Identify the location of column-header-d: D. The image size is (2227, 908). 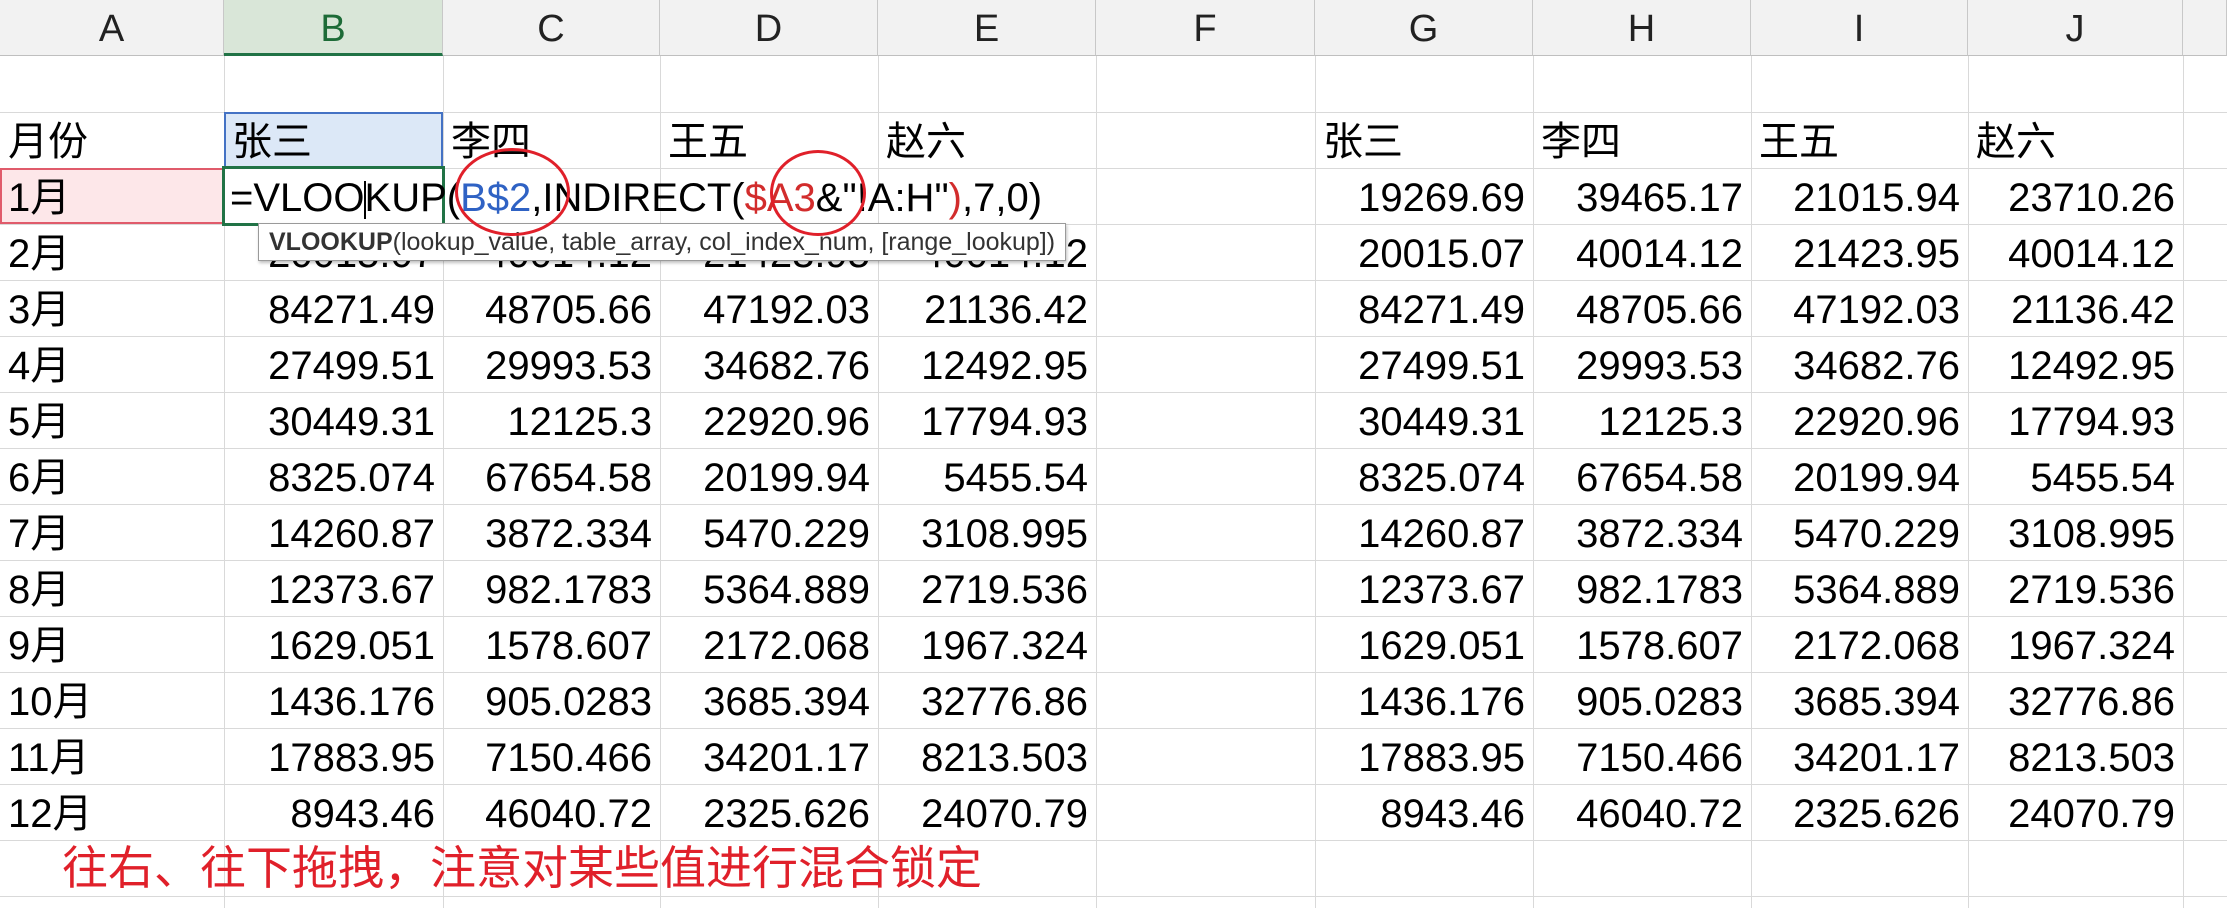
(769, 28).